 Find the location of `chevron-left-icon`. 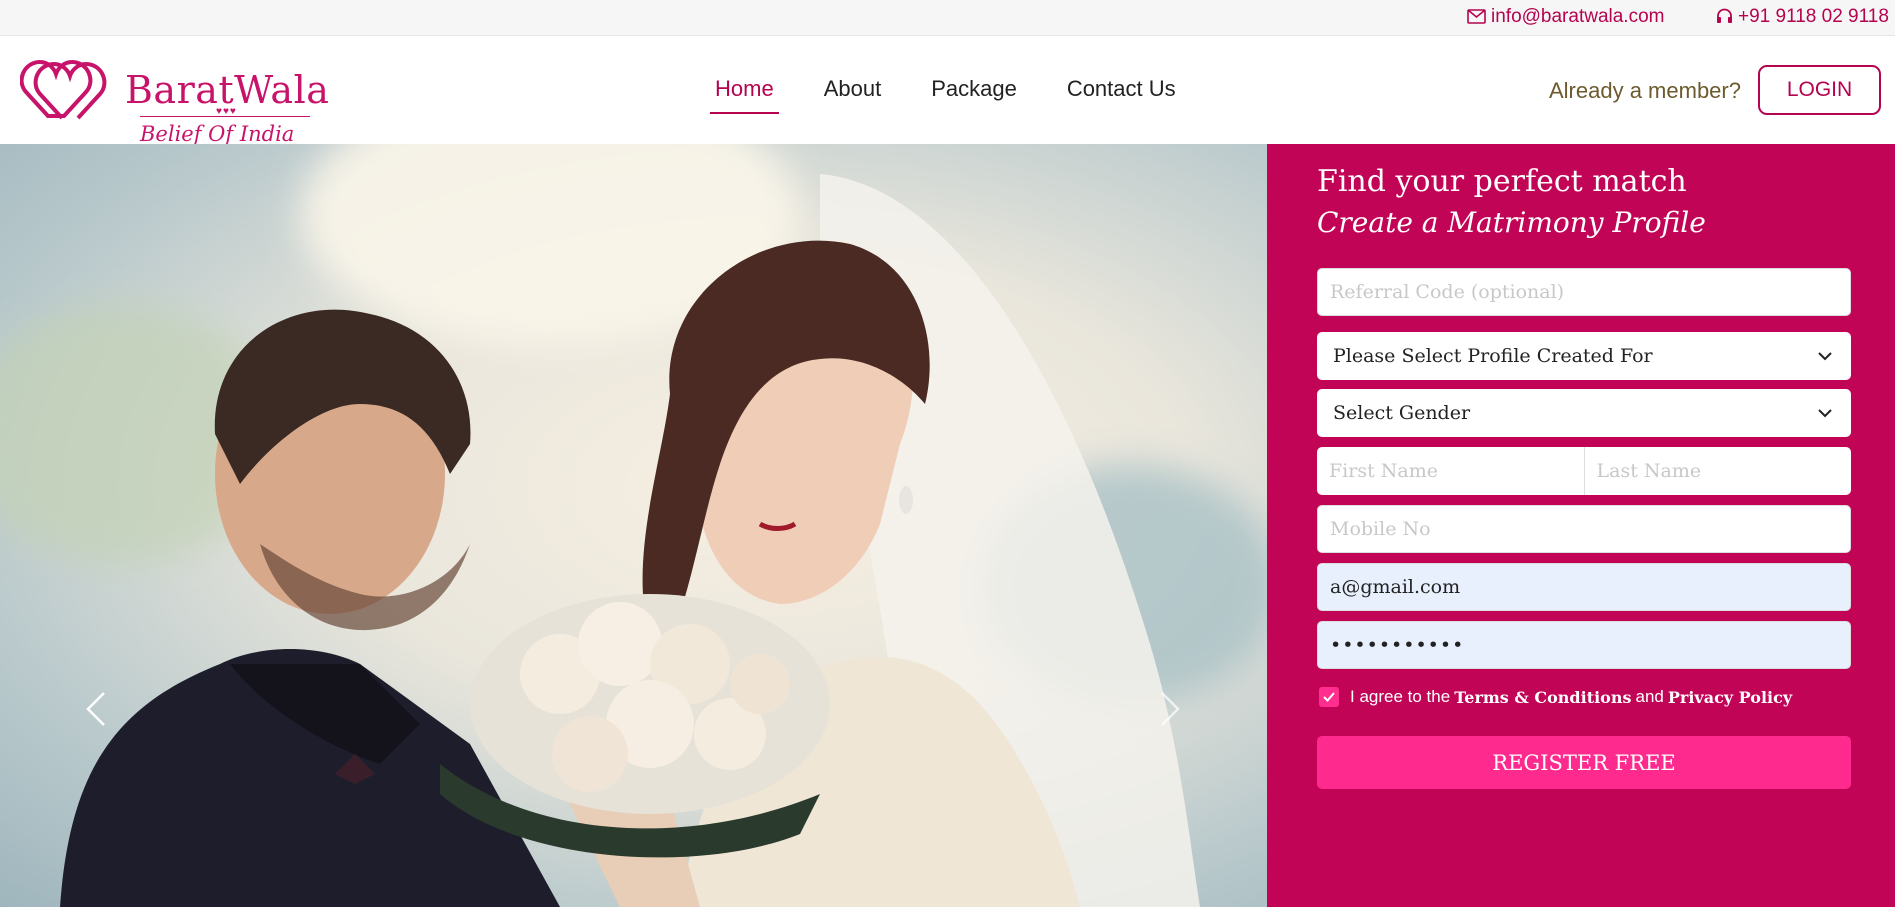

chevron-left-icon is located at coordinates (95, 709).